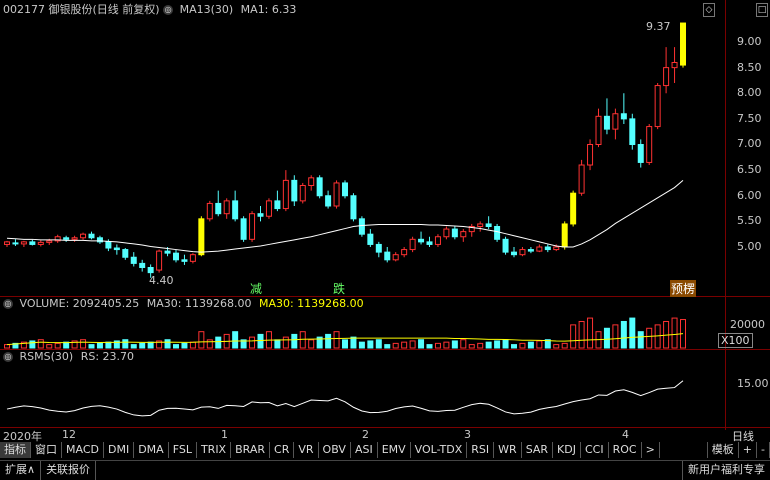 This screenshot has width=770, height=480. What do you see at coordinates (625, 450) in the screenshot?
I see `tab-roc: ROC` at bounding box center [625, 450].